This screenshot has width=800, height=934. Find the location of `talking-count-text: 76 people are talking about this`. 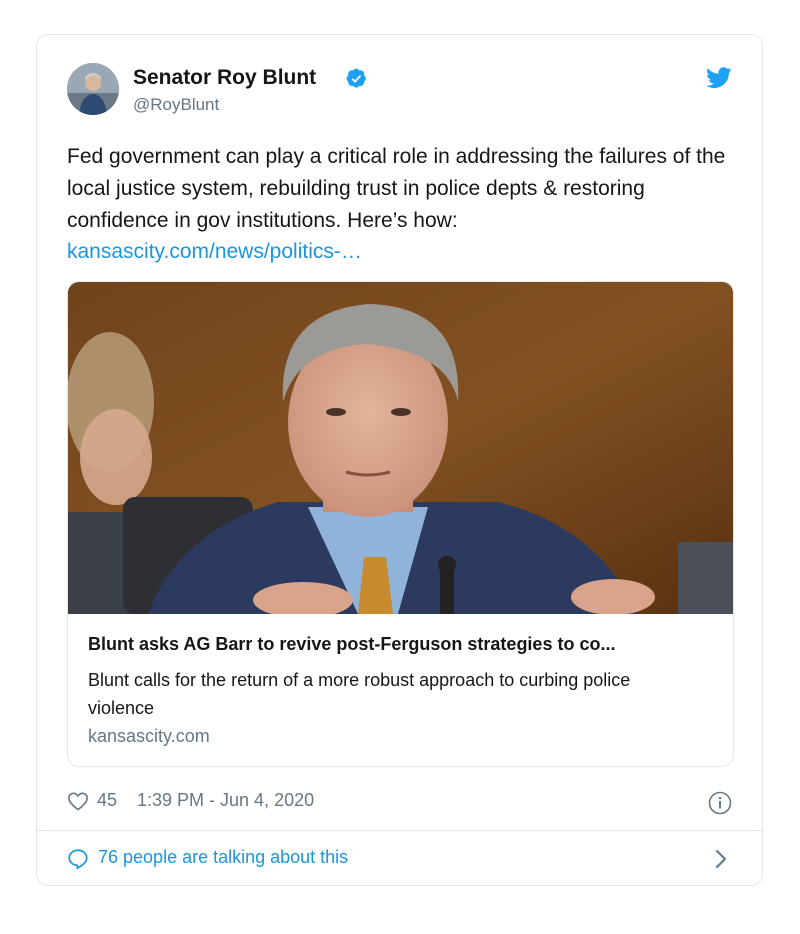

talking-count-text: 76 people are talking about this is located at coordinates (223, 857).